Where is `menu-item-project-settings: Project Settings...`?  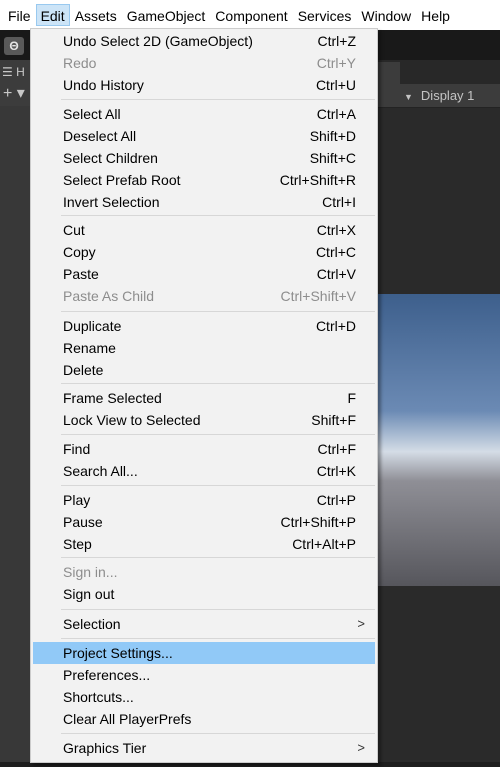 menu-item-project-settings: Project Settings... is located at coordinates (204, 653).